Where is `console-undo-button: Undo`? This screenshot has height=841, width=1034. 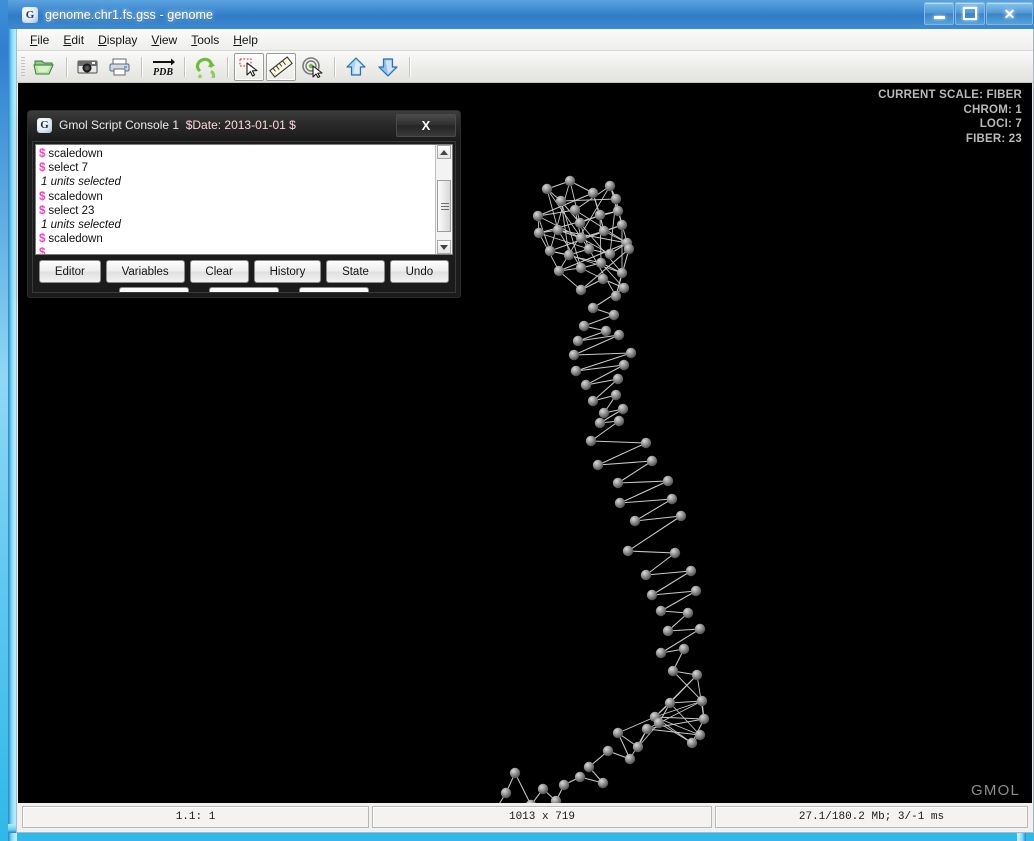 console-undo-button: Undo is located at coordinates (419, 271).